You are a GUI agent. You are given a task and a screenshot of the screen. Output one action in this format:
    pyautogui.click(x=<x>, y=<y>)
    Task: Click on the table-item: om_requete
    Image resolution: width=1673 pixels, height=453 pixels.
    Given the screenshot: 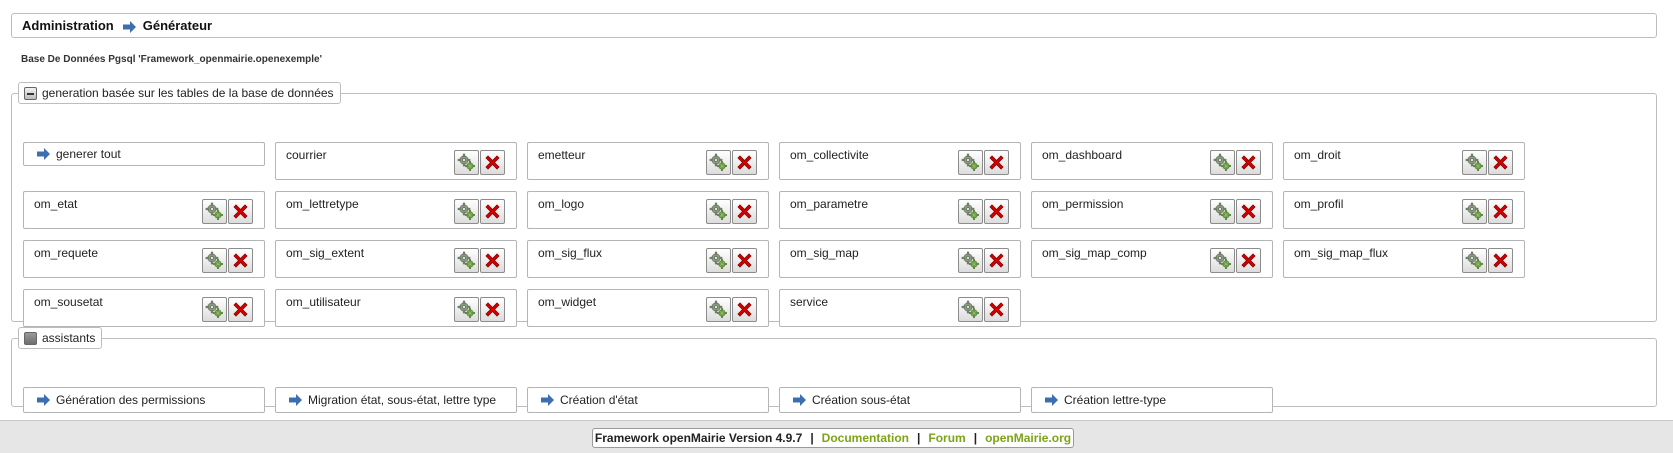 What is the action you would take?
    pyautogui.click(x=144, y=259)
    